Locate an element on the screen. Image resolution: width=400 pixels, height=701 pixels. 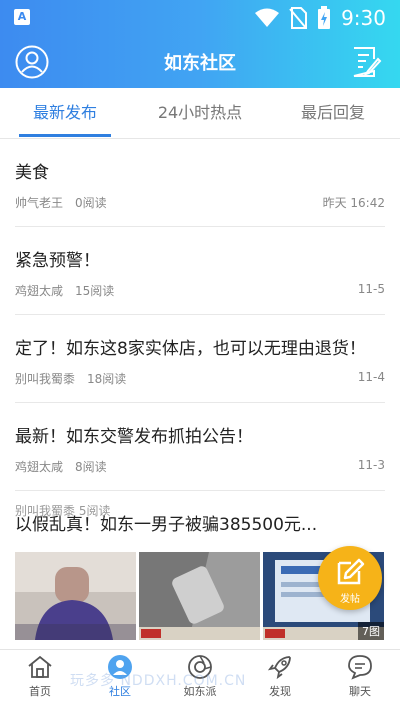
post-meta: 鸡翅太咸 8阅读 is located at coordinates (67, 466).